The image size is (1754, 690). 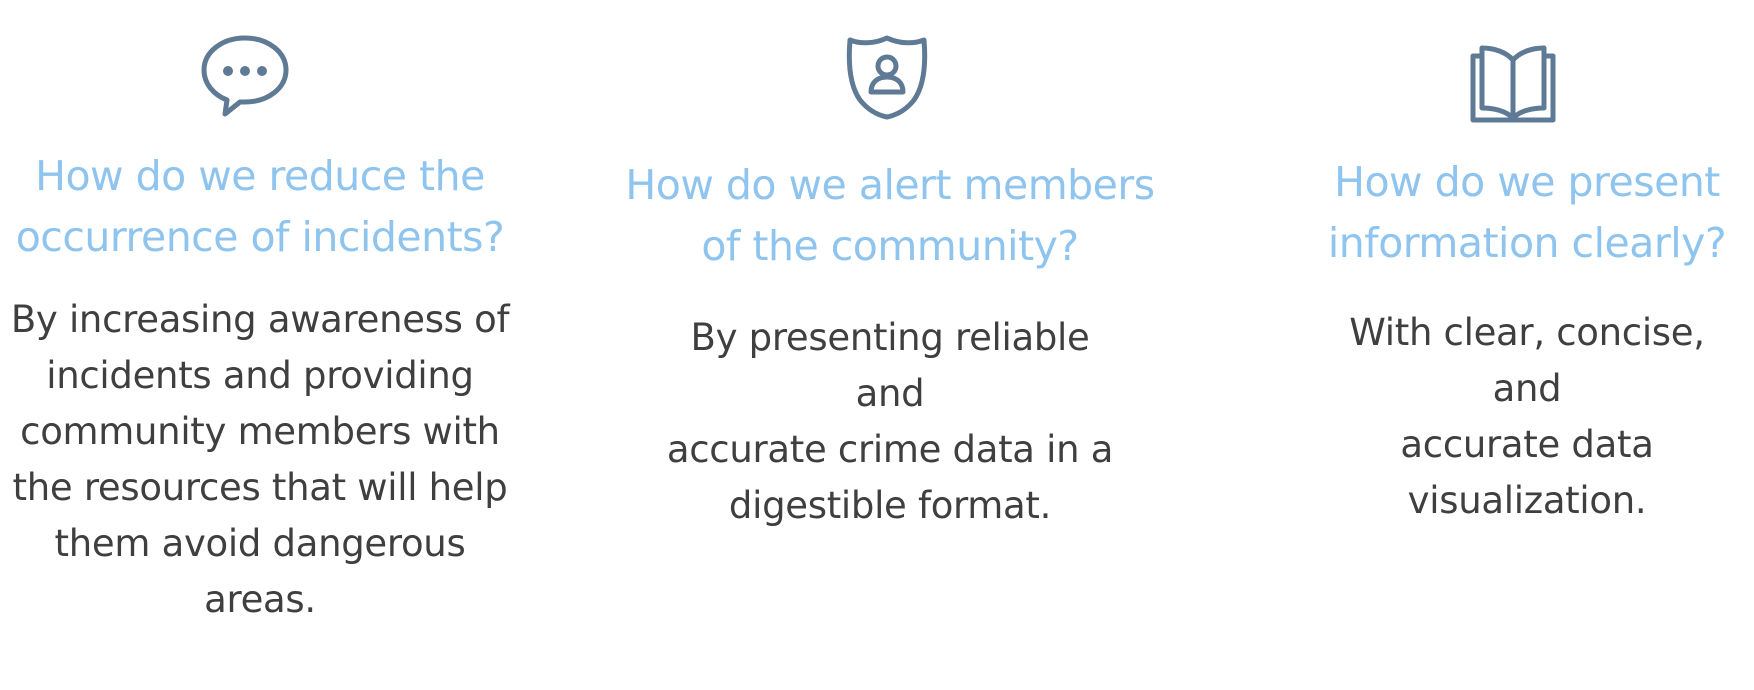 What do you see at coordinates (260, 176) in the screenshot?
I see `heading-line: How do we reduce the` at bounding box center [260, 176].